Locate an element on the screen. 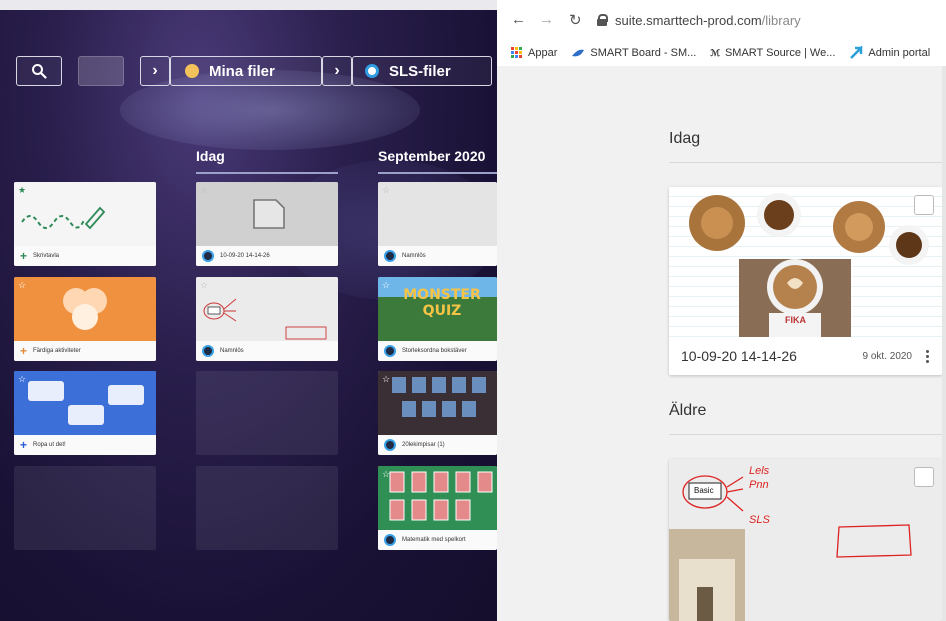 The width and height of the screenshot is (946, 621). tile-math-cards: ☆ Matematik med spelkort is located at coordinates (437, 508).